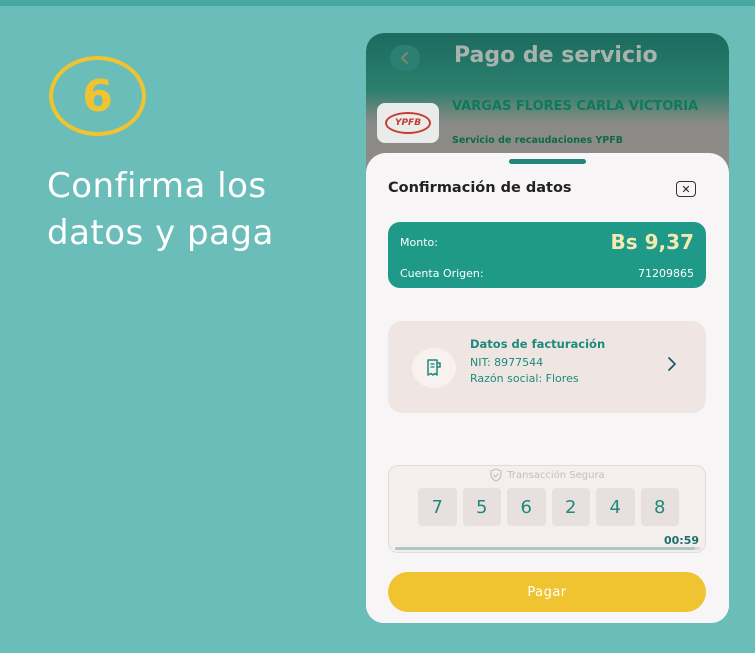 This screenshot has height=653, width=755. I want to click on merchant-logo: YPFB, so click(408, 123).